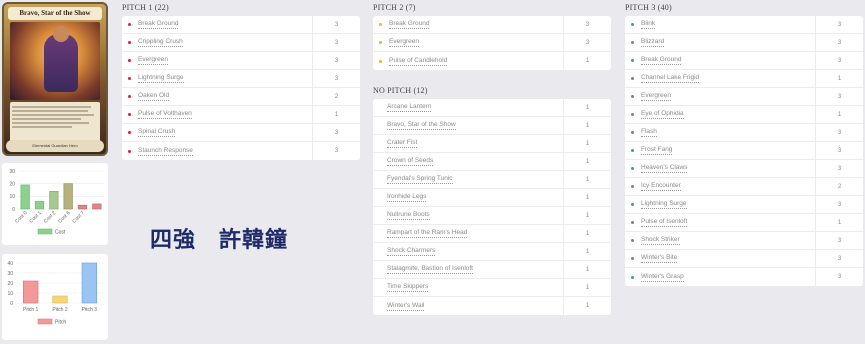 This screenshot has width=865, height=344. Describe the element at coordinates (492, 108) in the screenshot. I see `card-row: Arcane Lantern 1` at that location.